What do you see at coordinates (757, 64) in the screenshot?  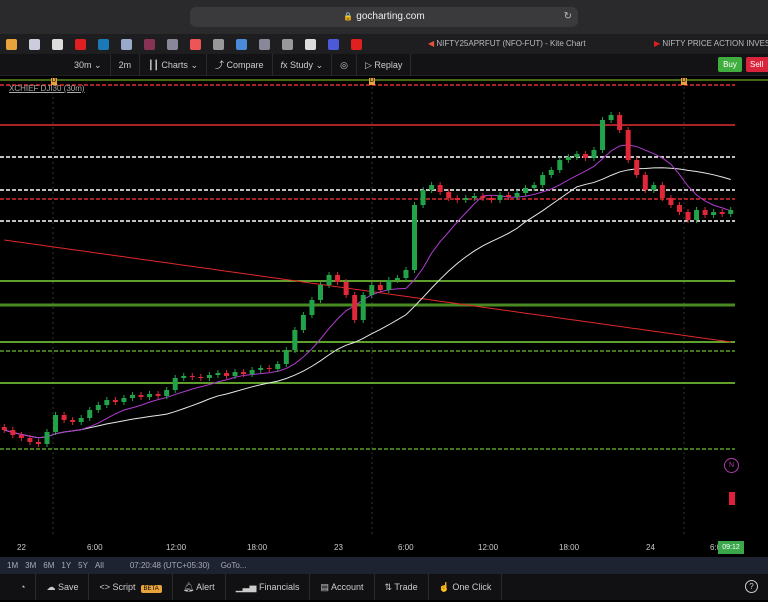 I see `sell-button: Sell` at bounding box center [757, 64].